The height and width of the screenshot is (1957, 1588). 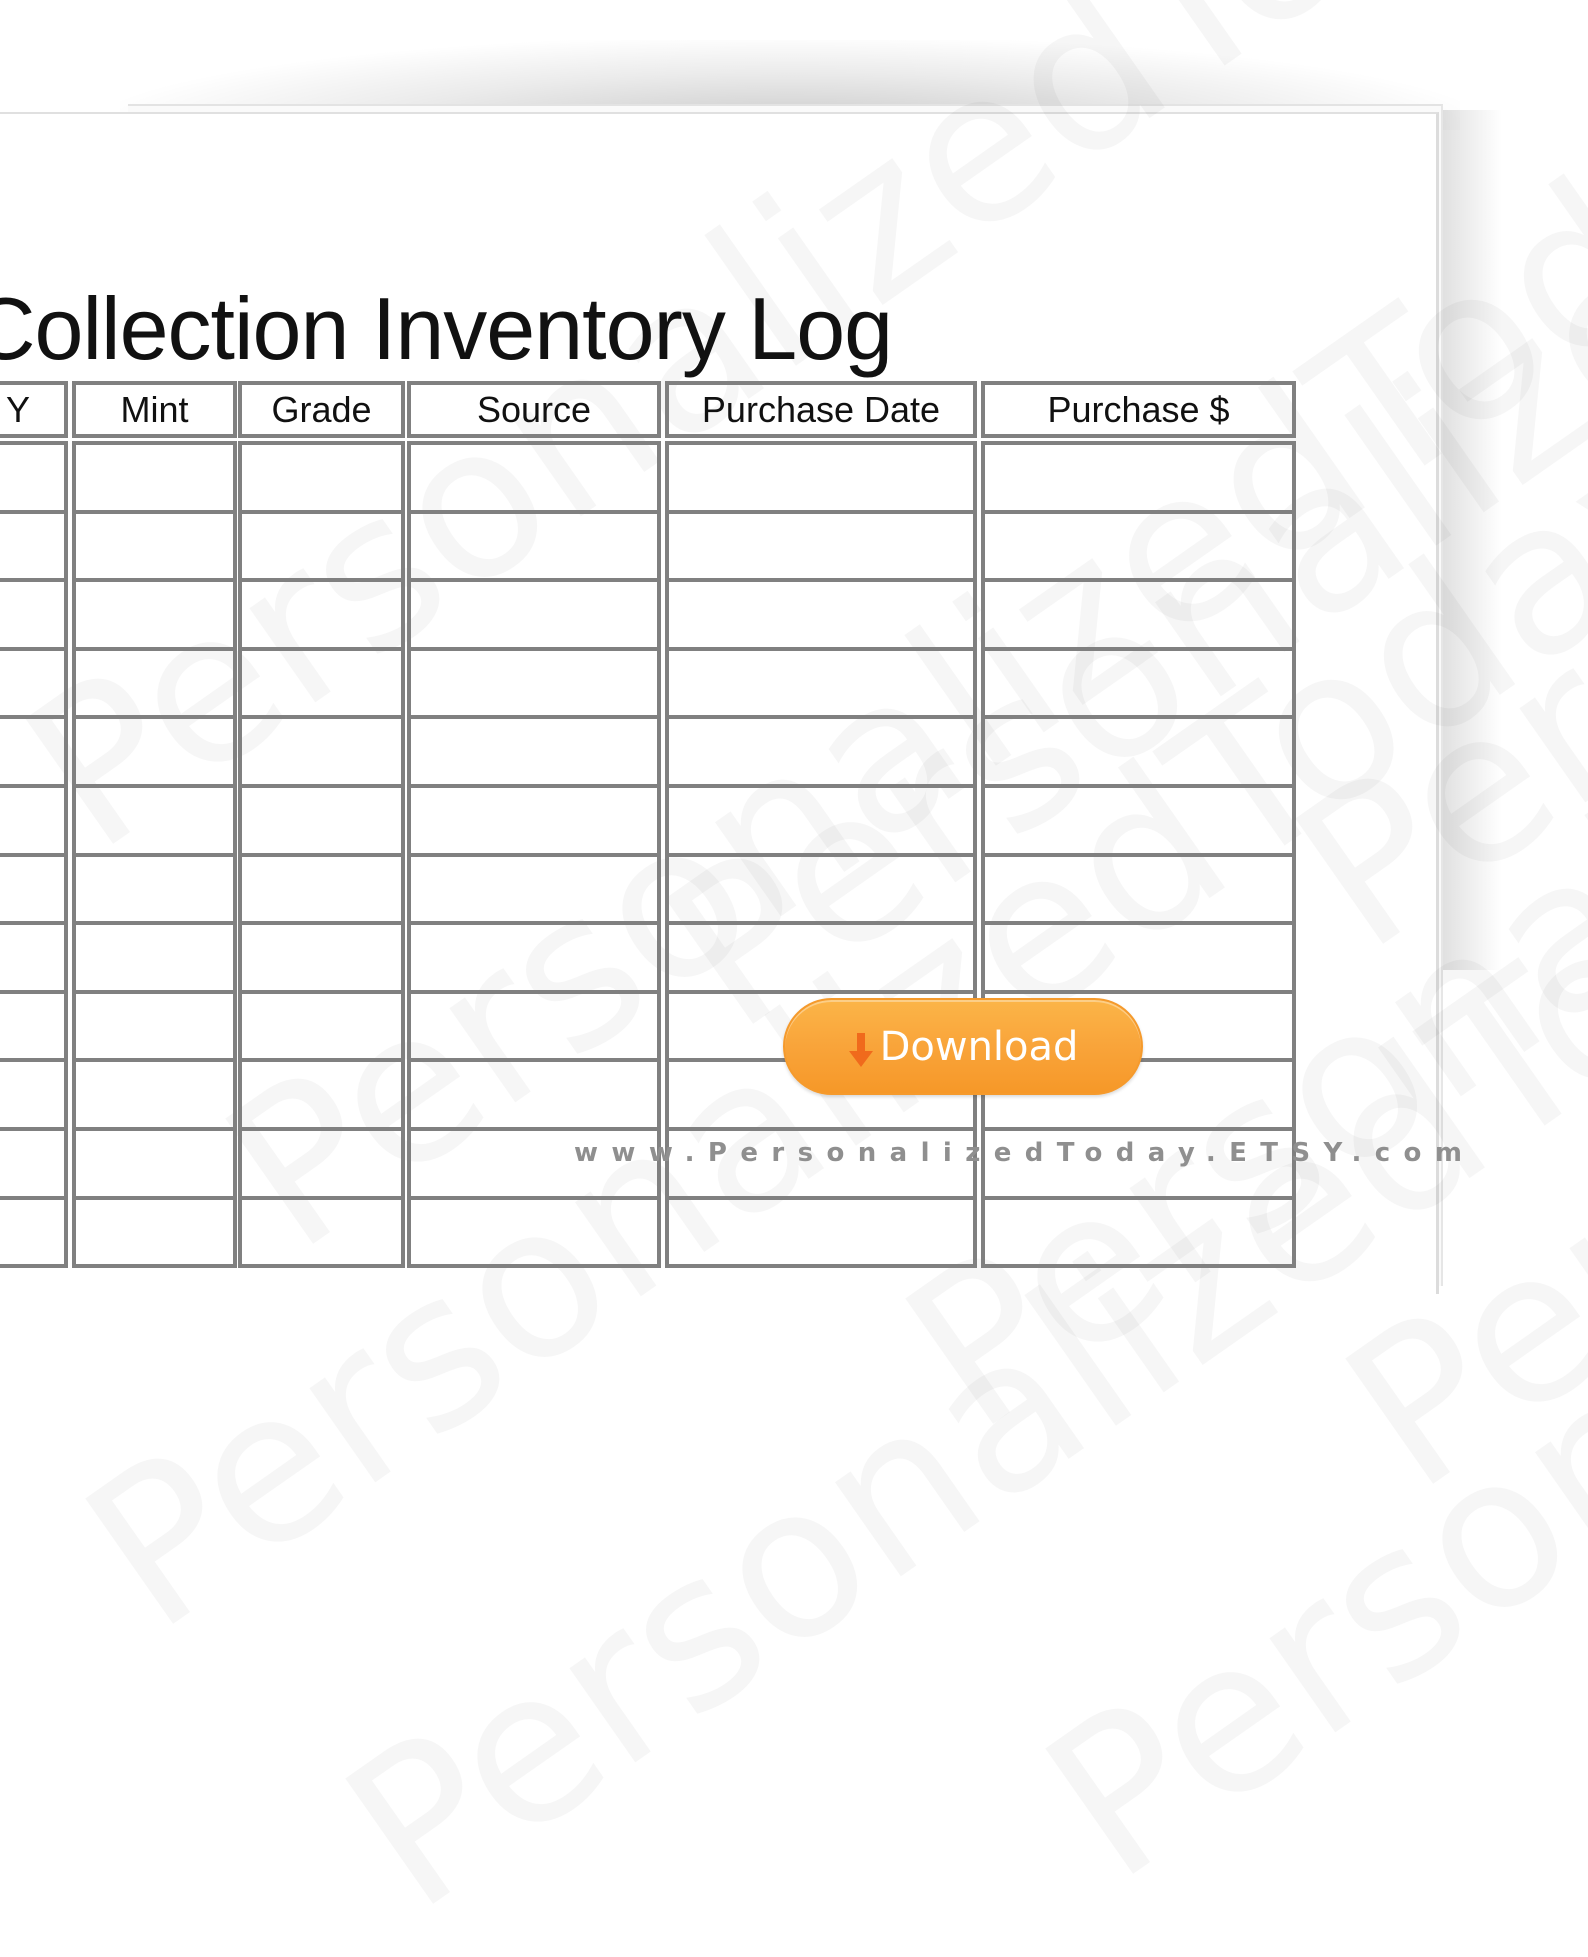 What do you see at coordinates (446, 328) in the screenshot?
I see `page-title: Collection Inventory Log` at bounding box center [446, 328].